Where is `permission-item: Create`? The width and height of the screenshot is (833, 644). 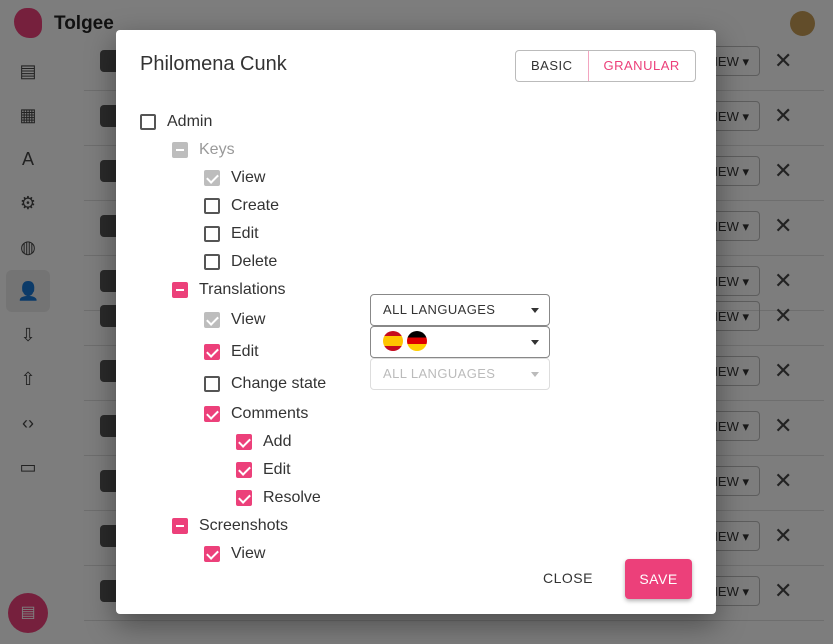
permission-item: Create is located at coordinates (241, 206).